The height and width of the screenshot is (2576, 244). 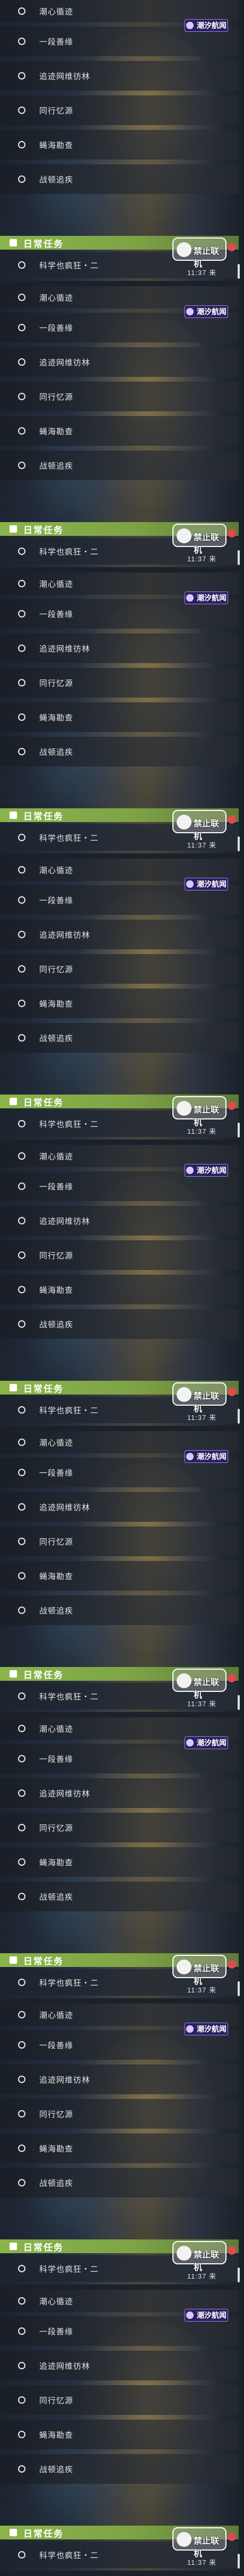 What do you see at coordinates (199, 1398) in the screenshot?
I see `no-coop-box: 禁止联机` at bounding box center [199, 1398].